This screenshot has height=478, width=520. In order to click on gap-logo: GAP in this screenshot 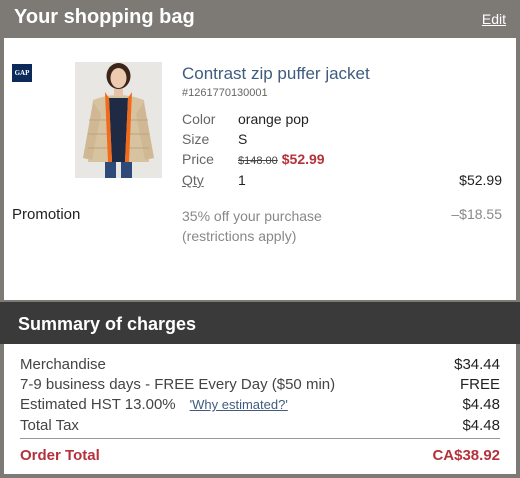, I will do `click(22, 73)`.